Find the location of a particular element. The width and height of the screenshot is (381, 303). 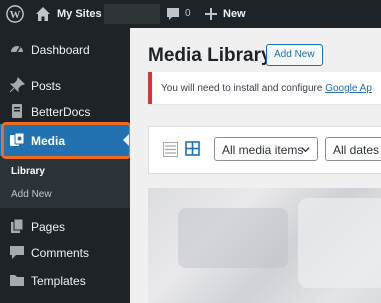

comment-count: 0 is located at coordinates (188, 13).